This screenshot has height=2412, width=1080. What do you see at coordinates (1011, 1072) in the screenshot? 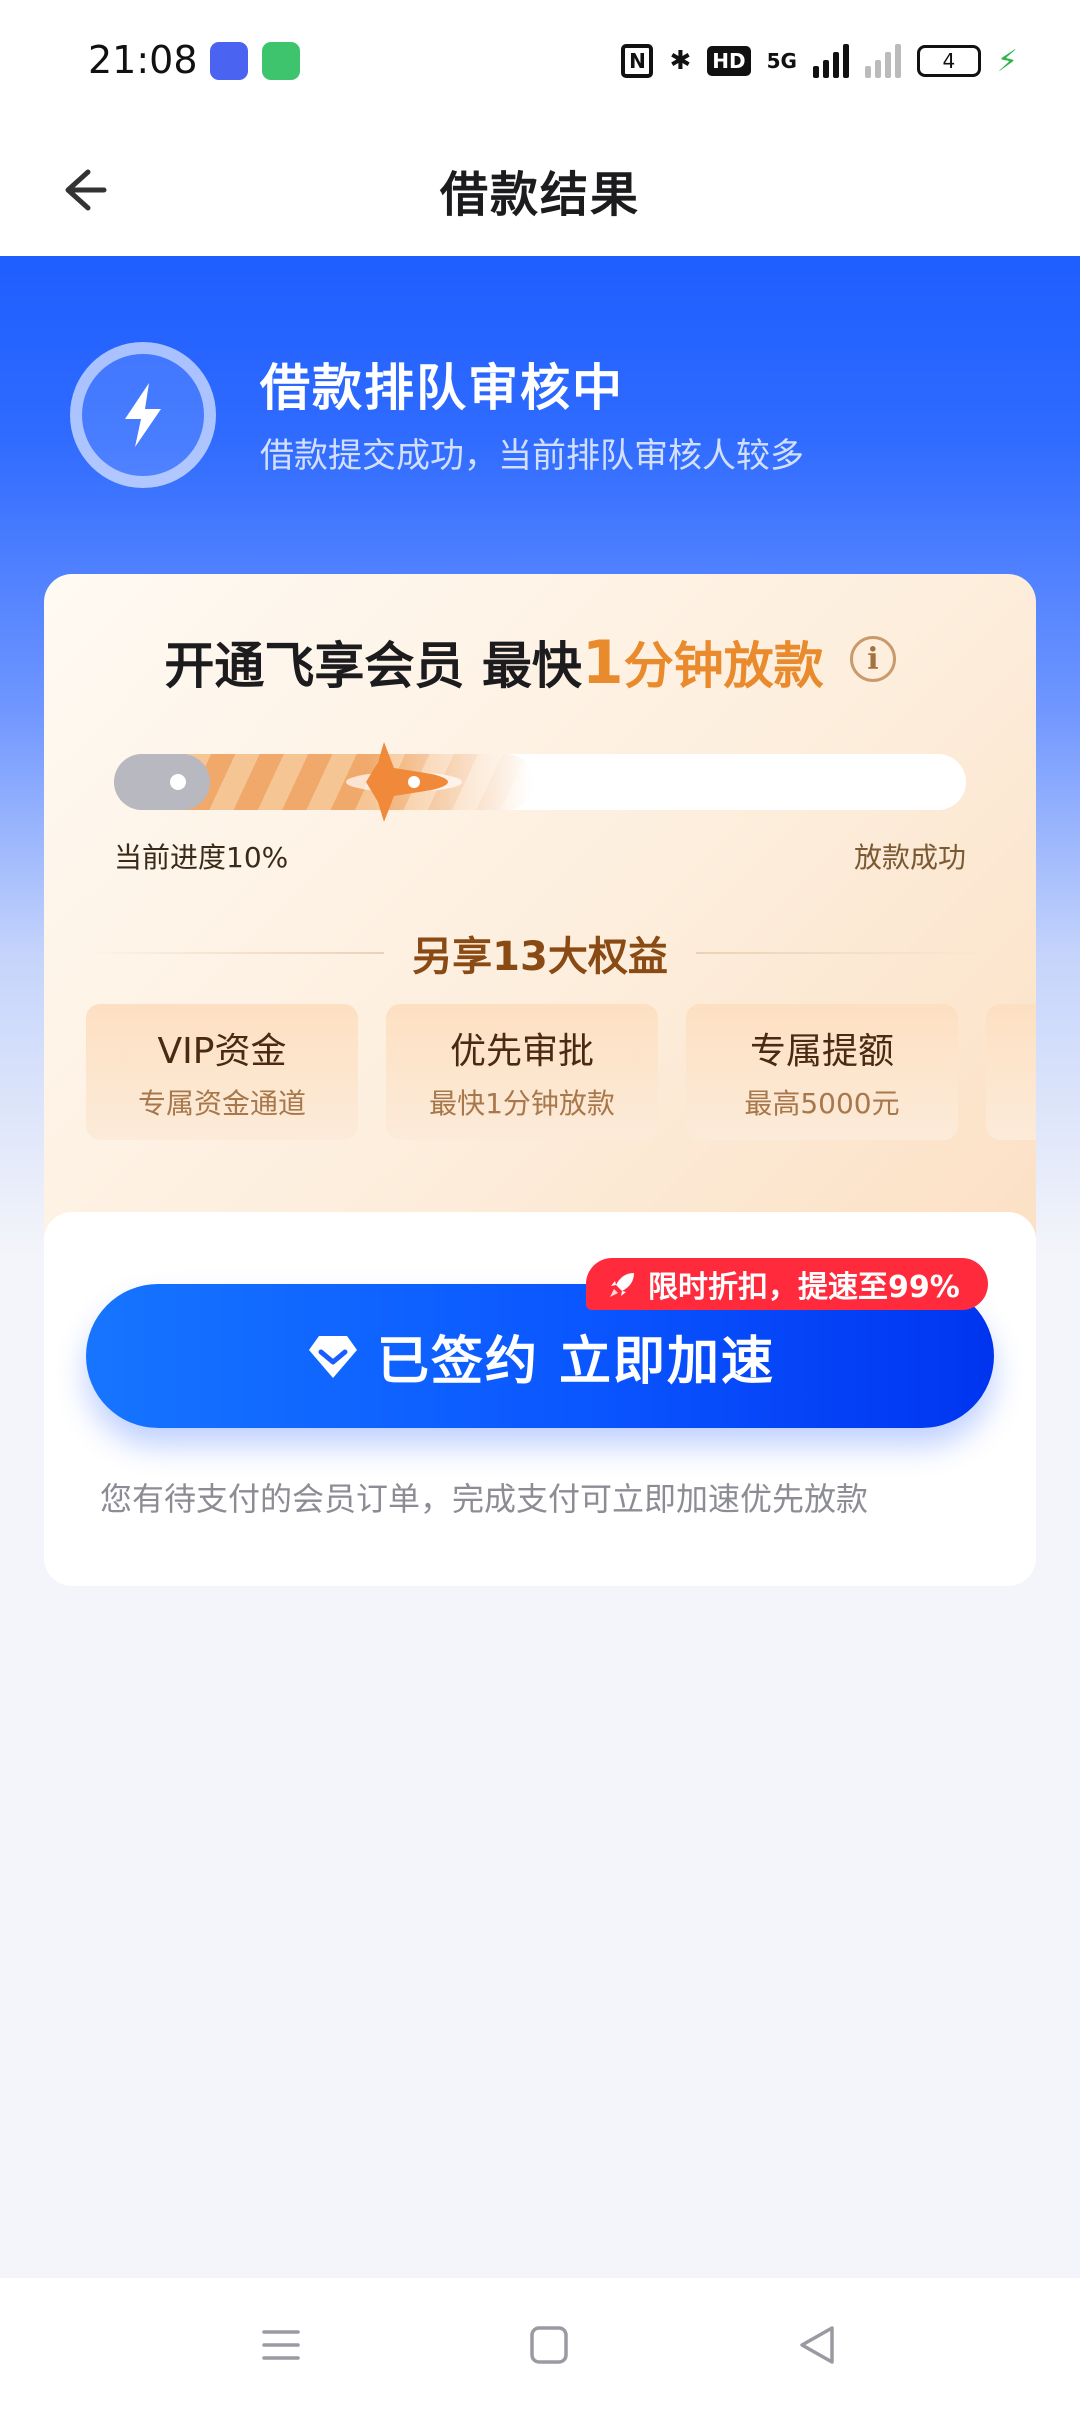
I see `benefit-card-more` at bounding box center [1011, 1072].